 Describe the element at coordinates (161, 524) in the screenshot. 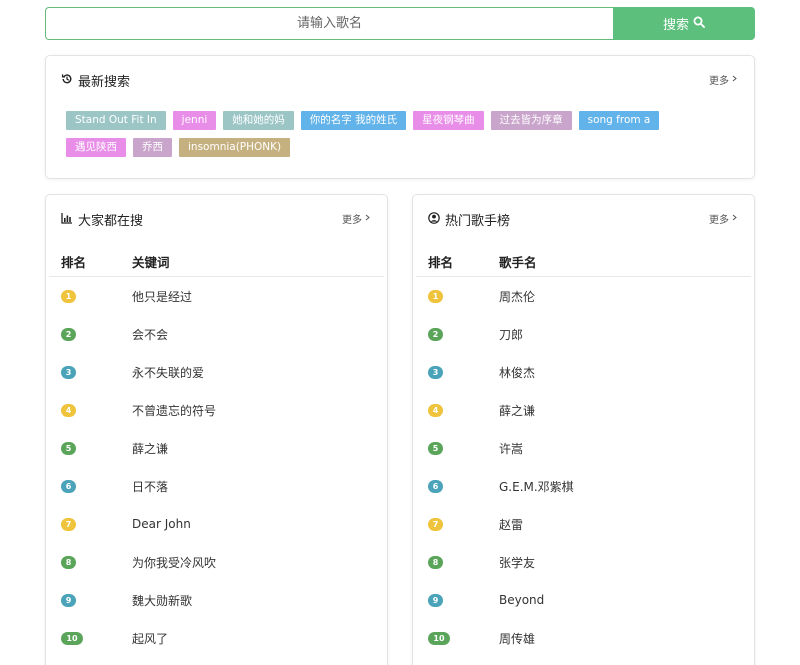

I see `row-name: Dear John` at that location.